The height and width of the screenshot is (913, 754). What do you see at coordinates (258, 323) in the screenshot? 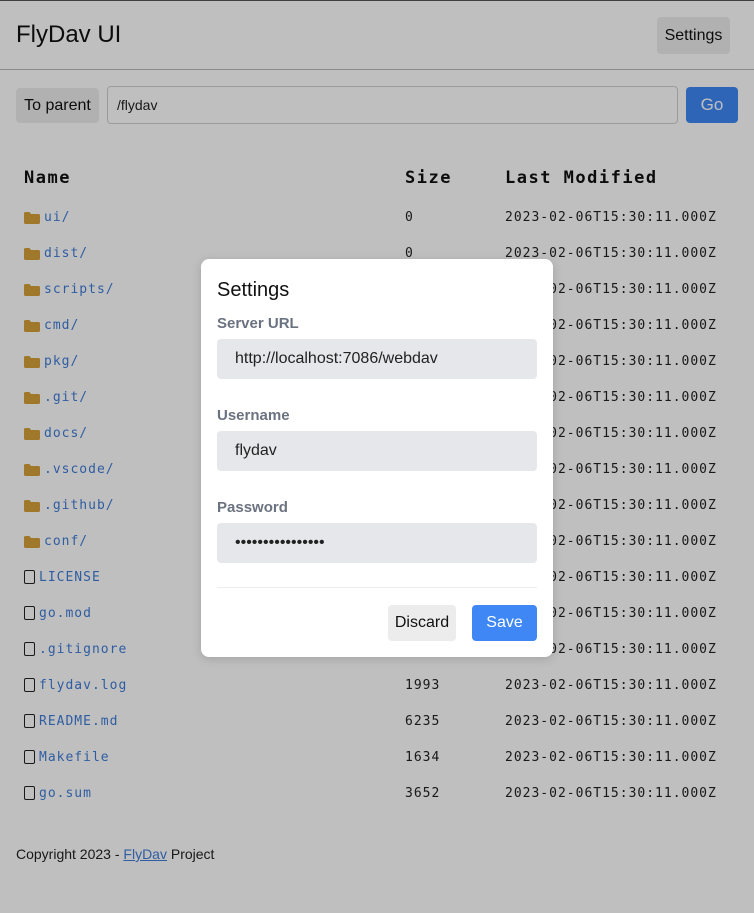
I see `server-url-label: Server URL` at bounding box center [258, 323].